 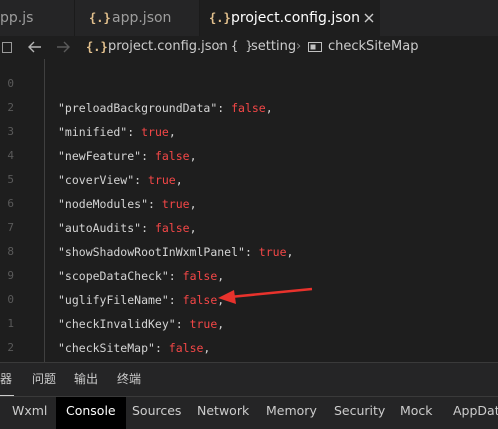 I want to click on breadcrumb-property: checkSiteMap, so click(x=373, y=46).